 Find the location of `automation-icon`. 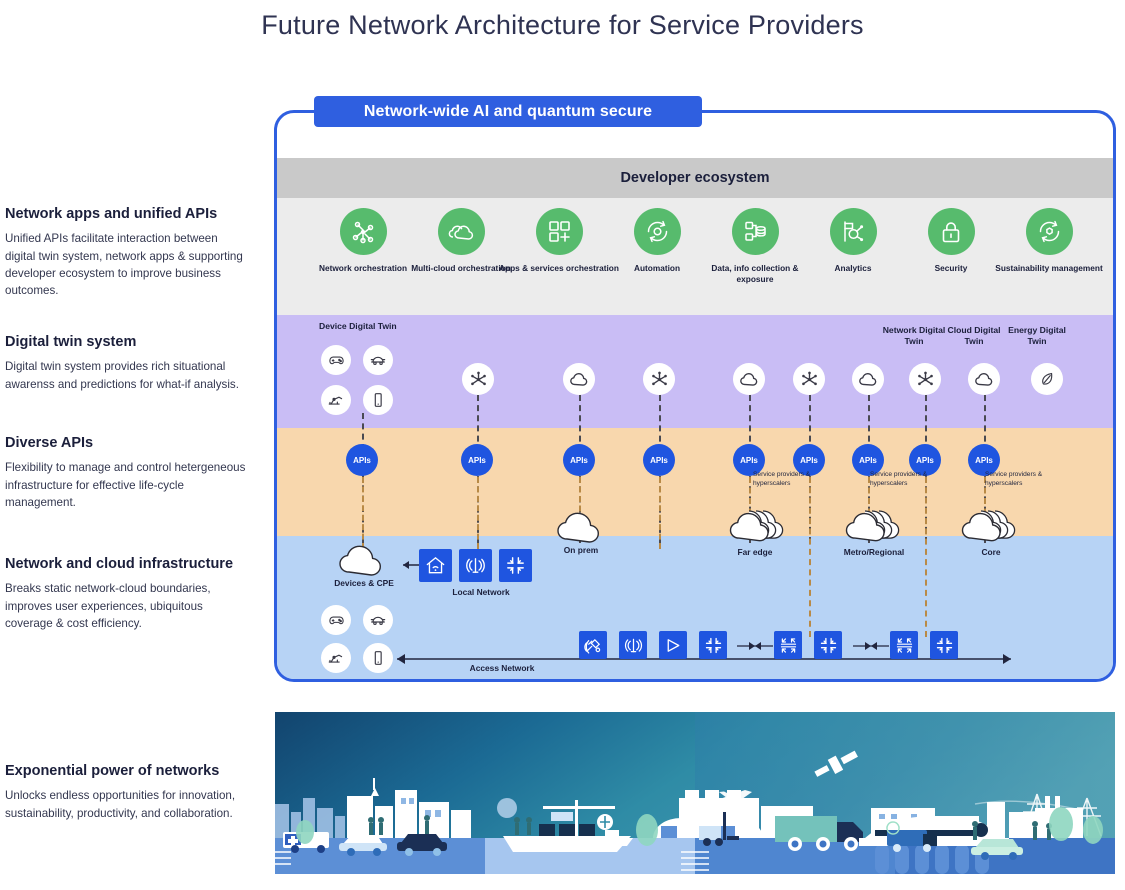

automation-icon is located at coordinates (657, 231).